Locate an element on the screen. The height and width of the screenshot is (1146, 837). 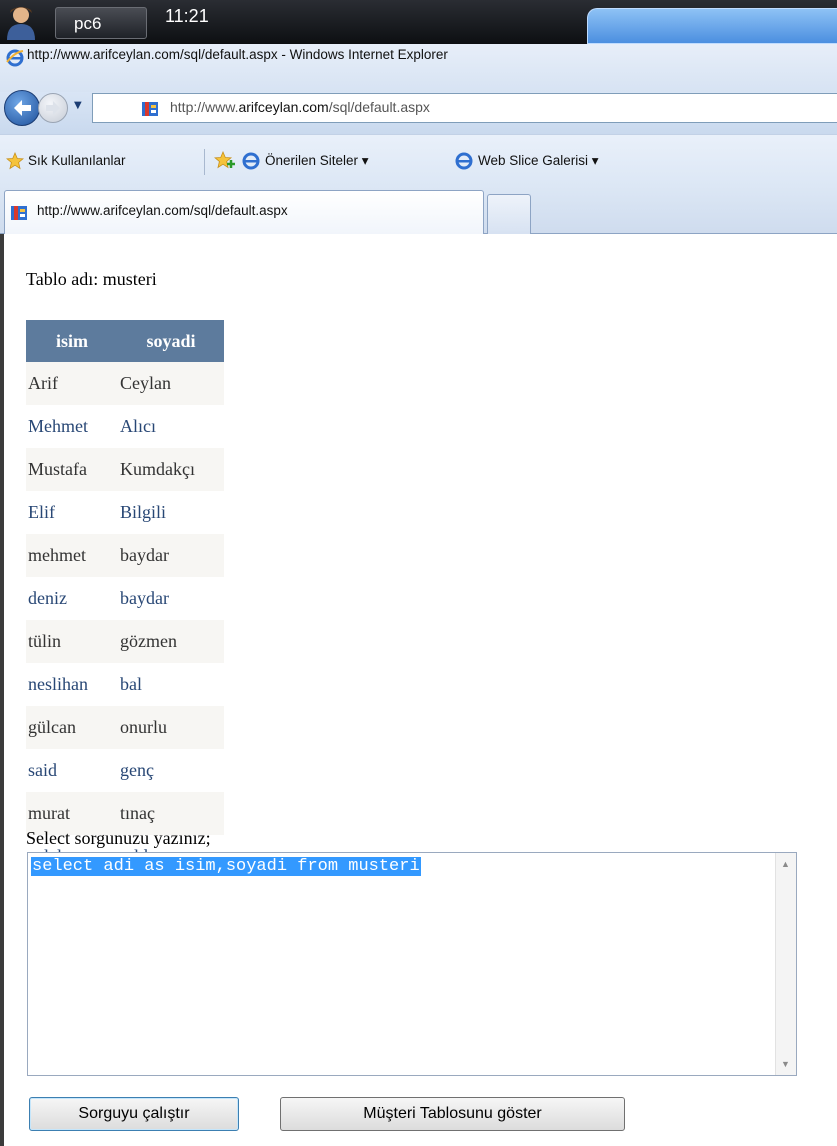
table-row: said genç is located at coordinates (125, 770).